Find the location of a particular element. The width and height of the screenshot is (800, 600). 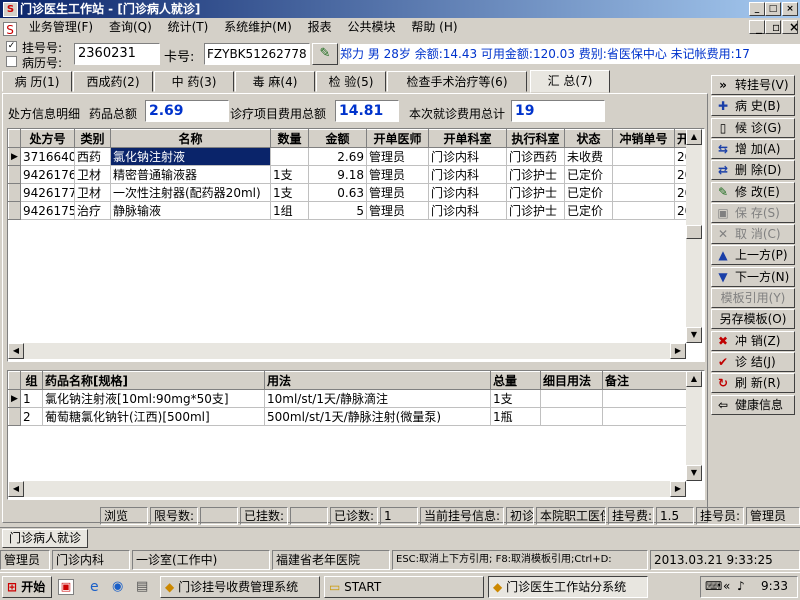

writeoff-button: ✖ 冲 销(Z) is located at coordinates (753, 340).